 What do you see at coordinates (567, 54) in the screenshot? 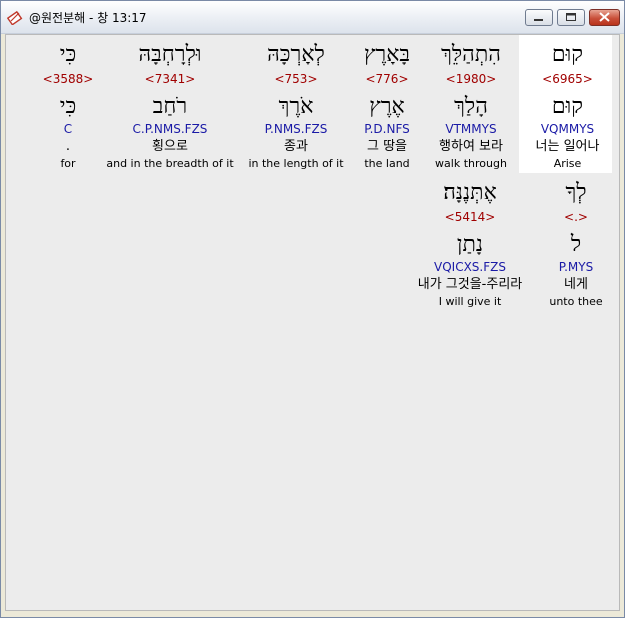
I see `hebrew-word: קוּם` at bounding box center [567, 54].